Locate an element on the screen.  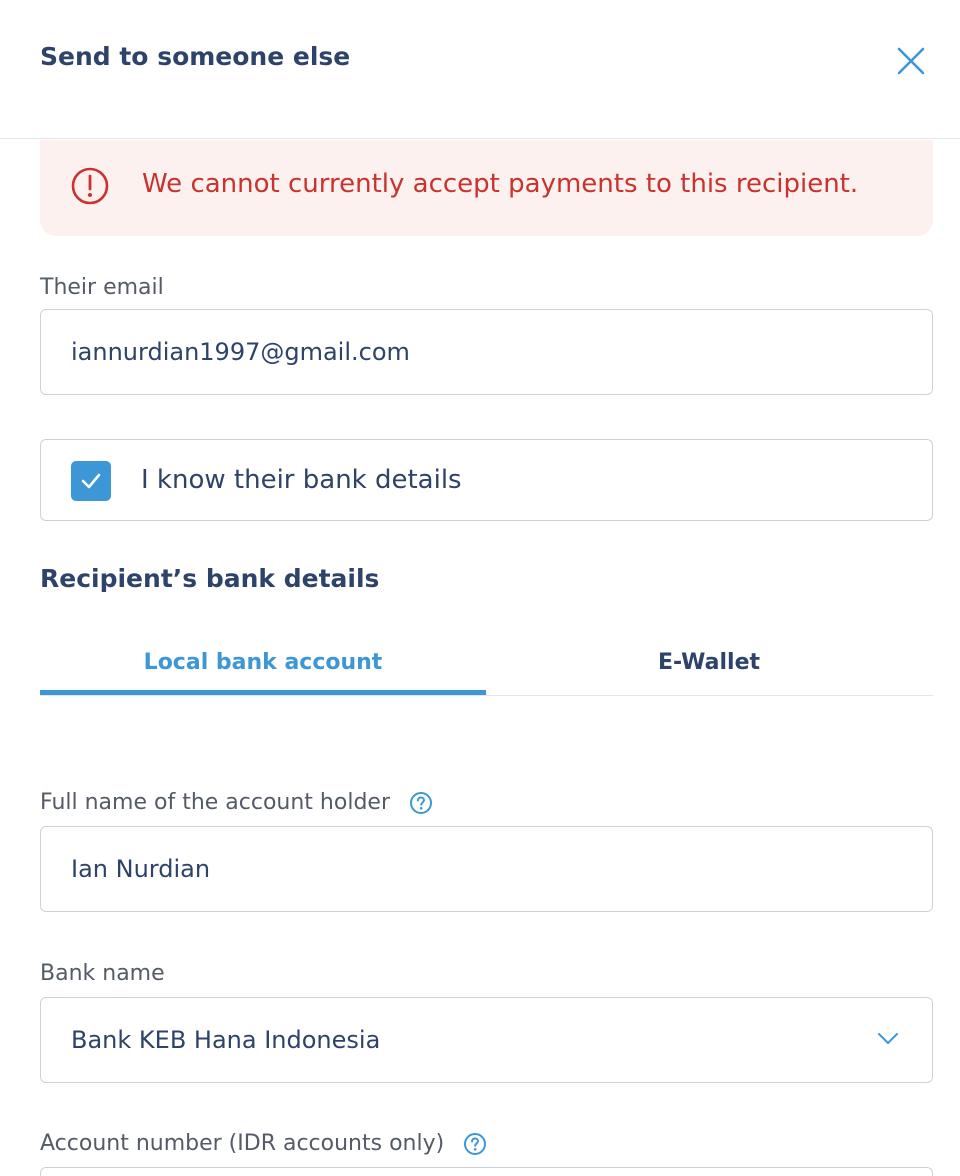
account-holder-label: Full name of the account holder is located at coordinates (215, 802).